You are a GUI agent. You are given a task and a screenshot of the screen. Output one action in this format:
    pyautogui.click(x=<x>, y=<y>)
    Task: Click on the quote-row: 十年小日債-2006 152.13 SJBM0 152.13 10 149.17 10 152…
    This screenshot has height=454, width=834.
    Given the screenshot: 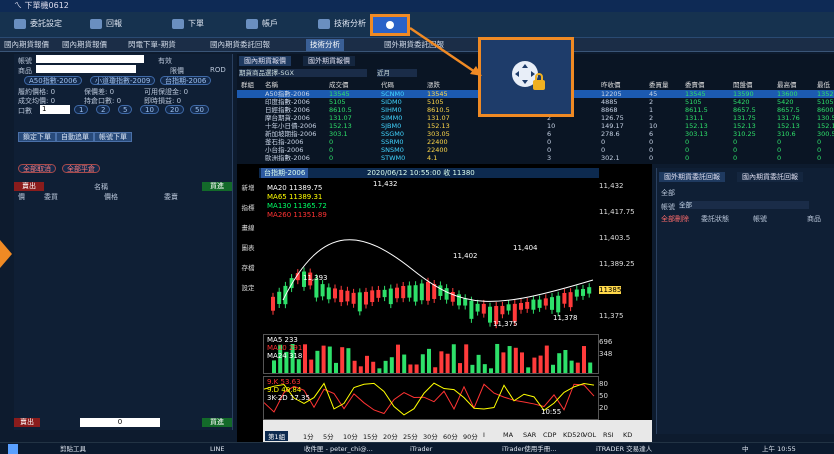 What is the action you would take?
    pyautogui.click(x=535, y=126)
    